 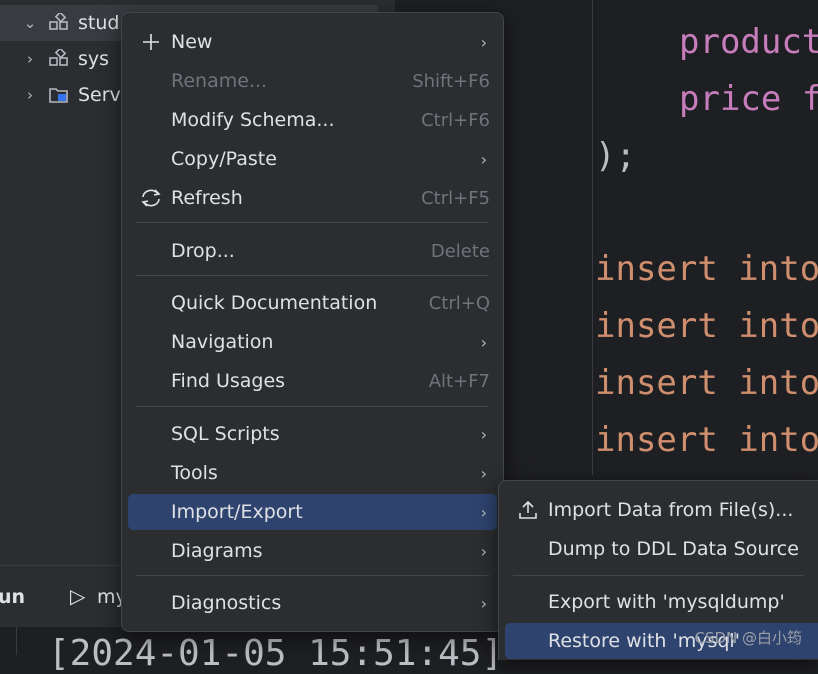 I want to click on menu-item-navigation: Navigation ›, so click(x=312, y=342).